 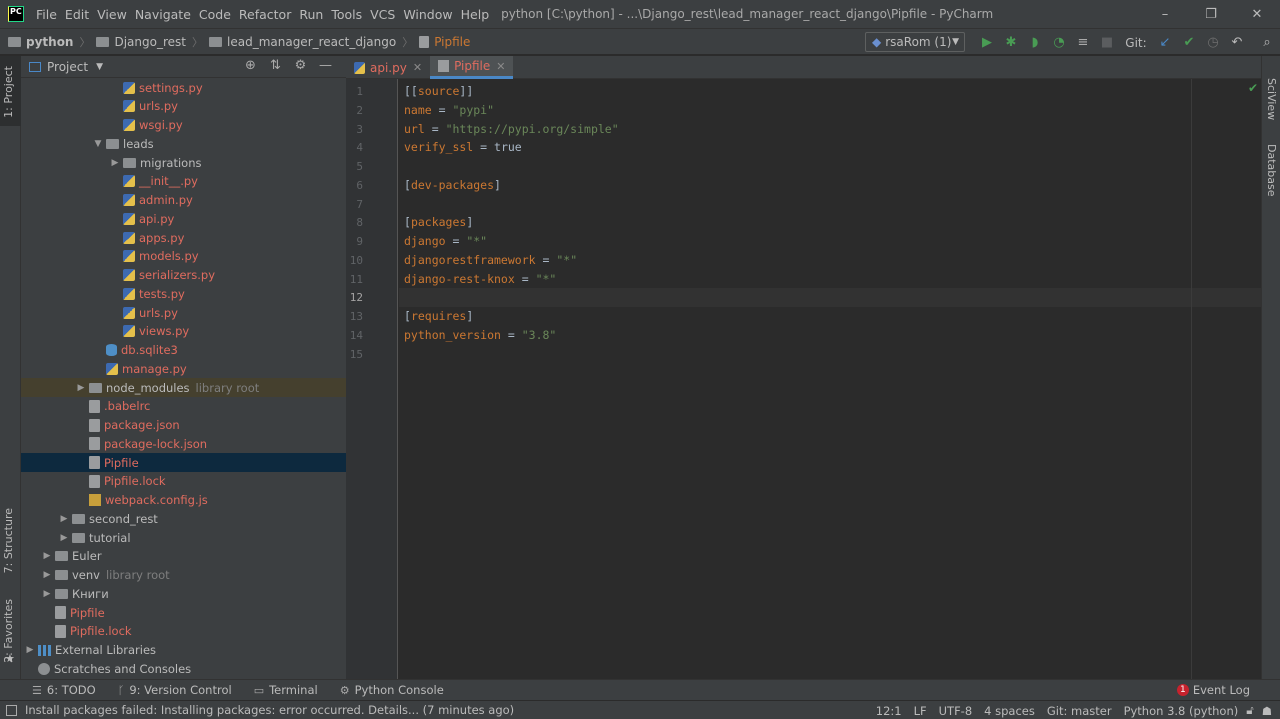 I want to click on tree-item: db.sqlite3, so click(x=183, y=350).